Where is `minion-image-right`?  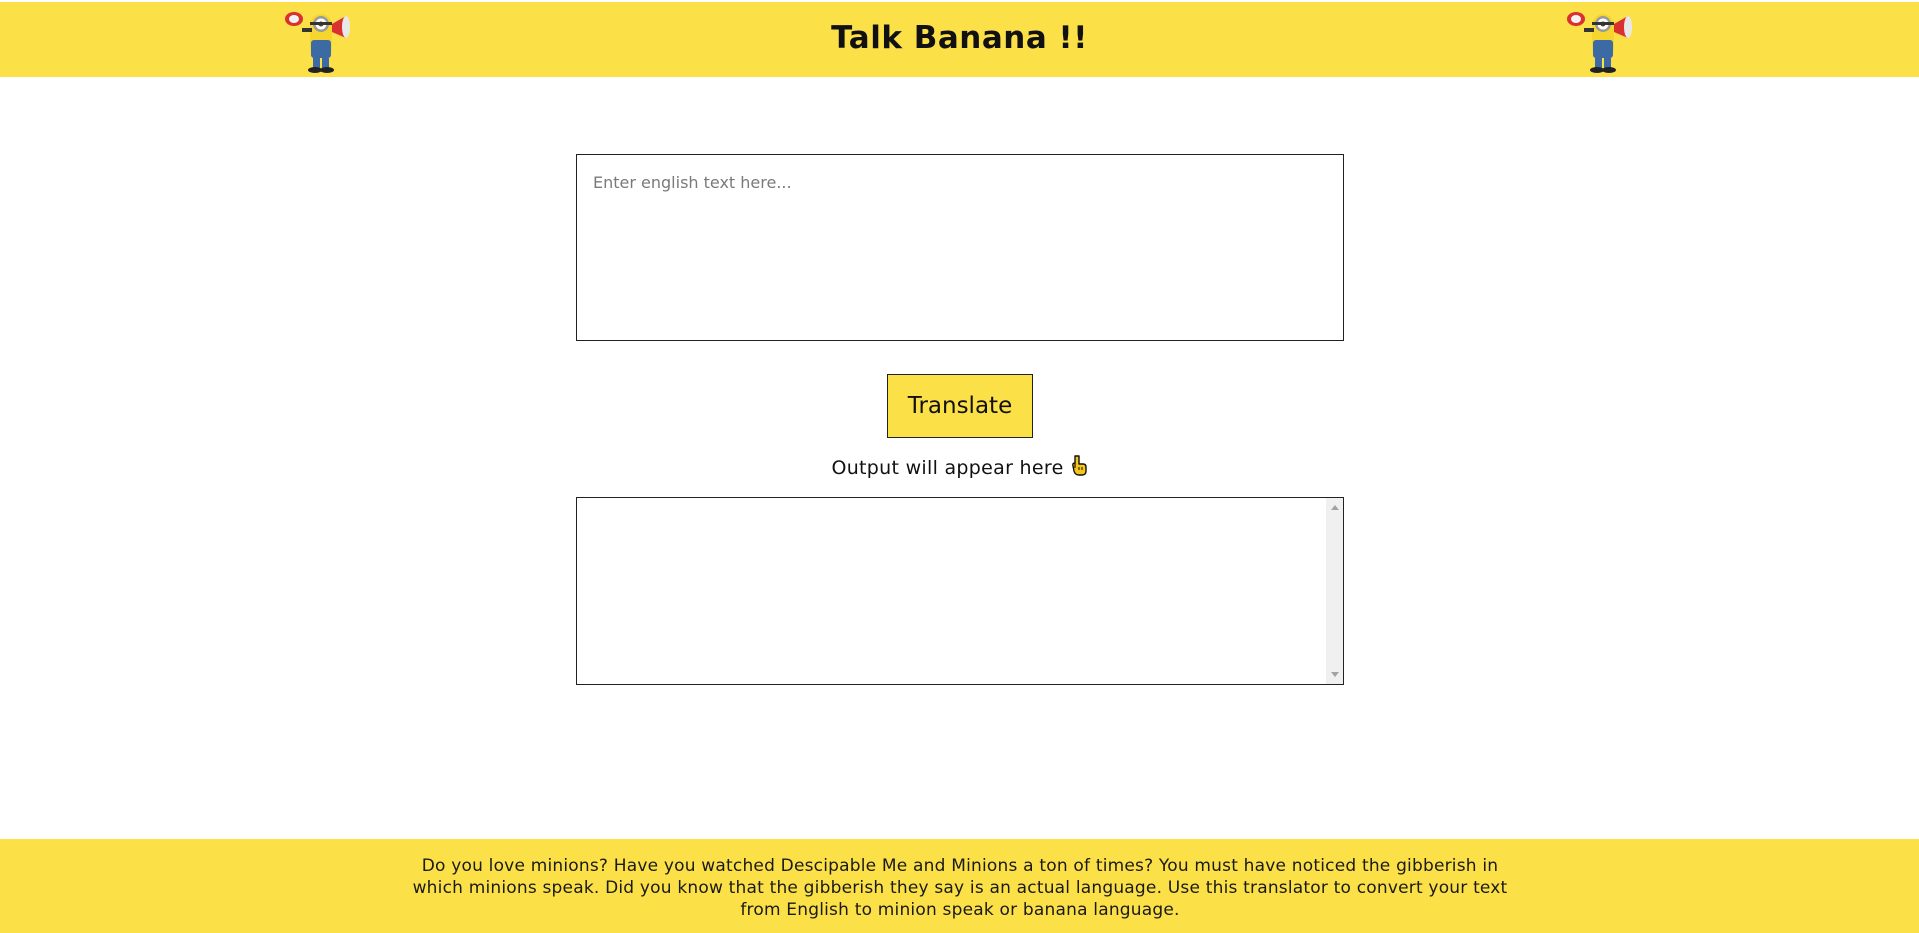
minion-image-right is located at coordinates (1599, 42).